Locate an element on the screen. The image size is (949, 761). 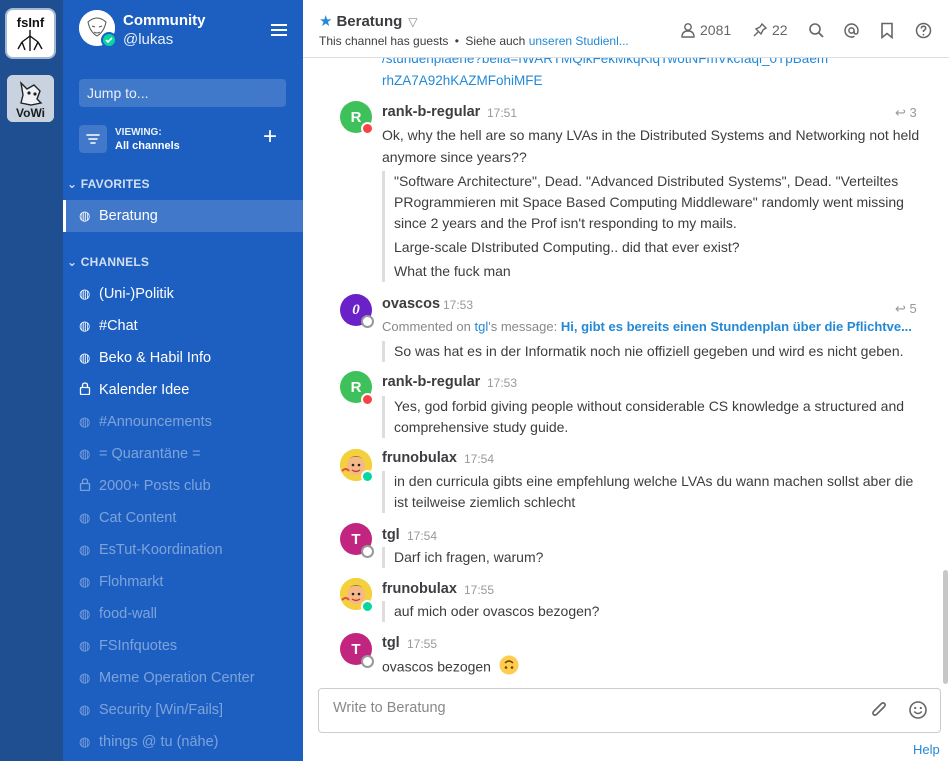
sidebar-item-channel: ◍ EsTut-Koordination is located at coordinates (183, 550).